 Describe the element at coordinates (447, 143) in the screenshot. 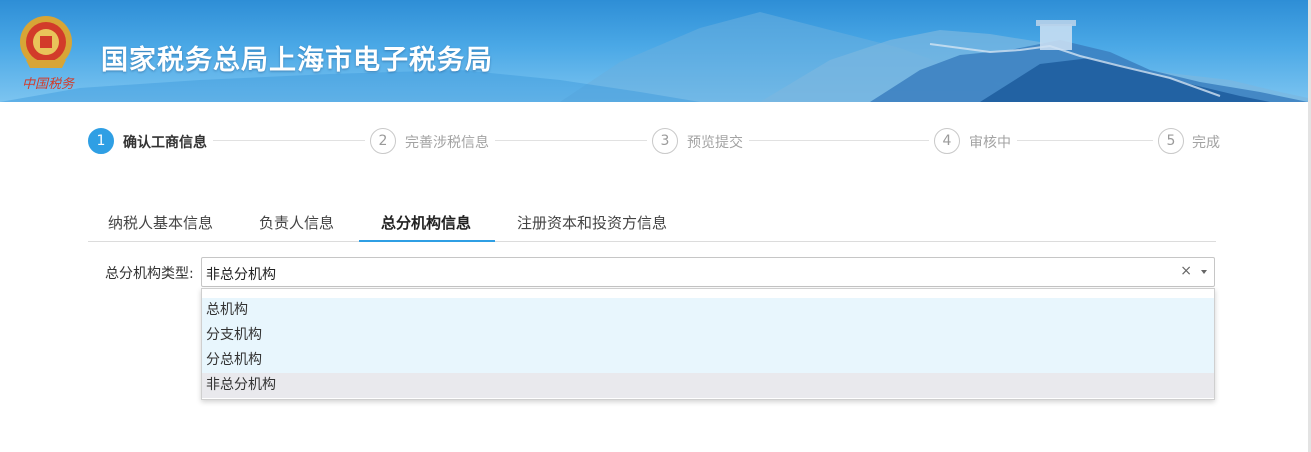

I see `step-2-label: 完善涉税信息` at that location.